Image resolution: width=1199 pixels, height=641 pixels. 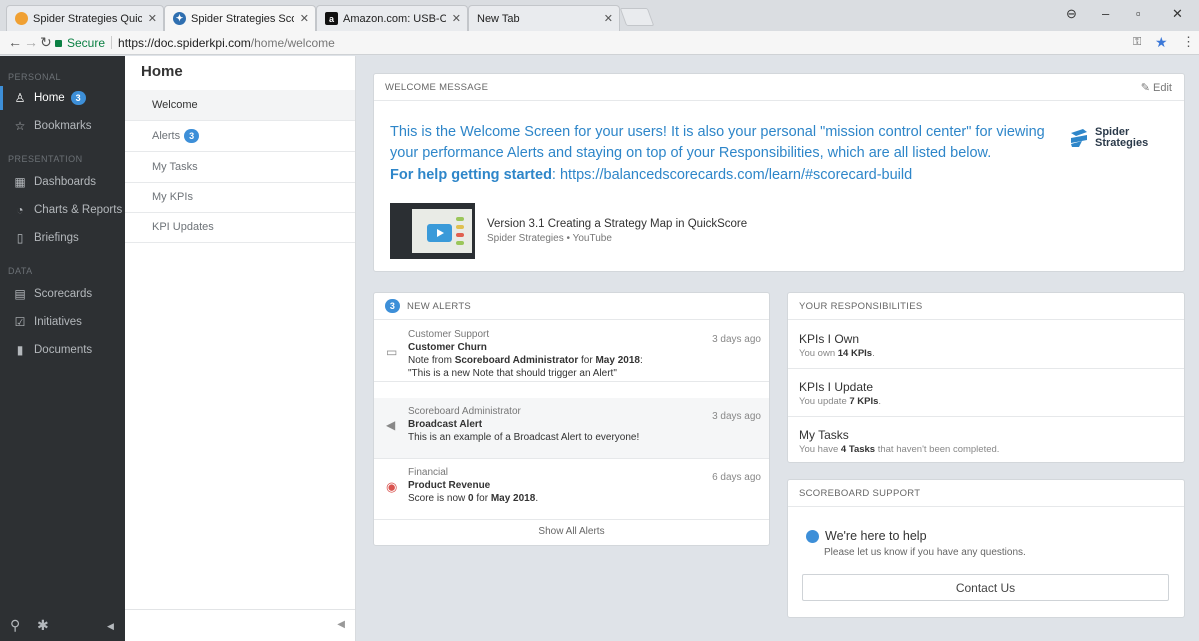 What do you see at coordinates (15, 625) in the screenshot?
I see `search-icon: ⚲` at bounding box center [15, 625].